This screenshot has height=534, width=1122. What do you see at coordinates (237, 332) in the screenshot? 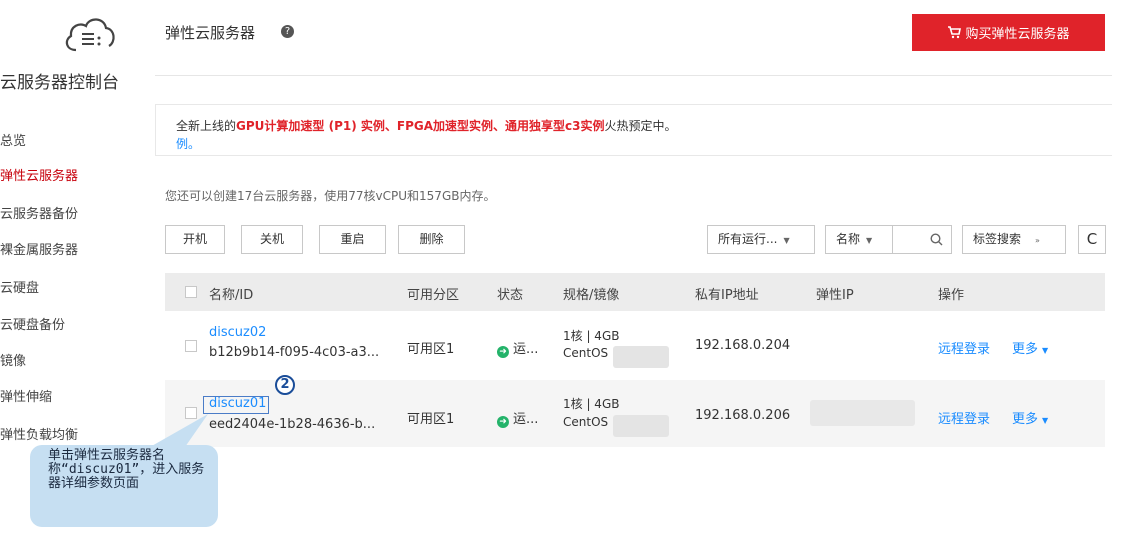
I see `server-name-link: discuz02` at bounding box center [237, 332].